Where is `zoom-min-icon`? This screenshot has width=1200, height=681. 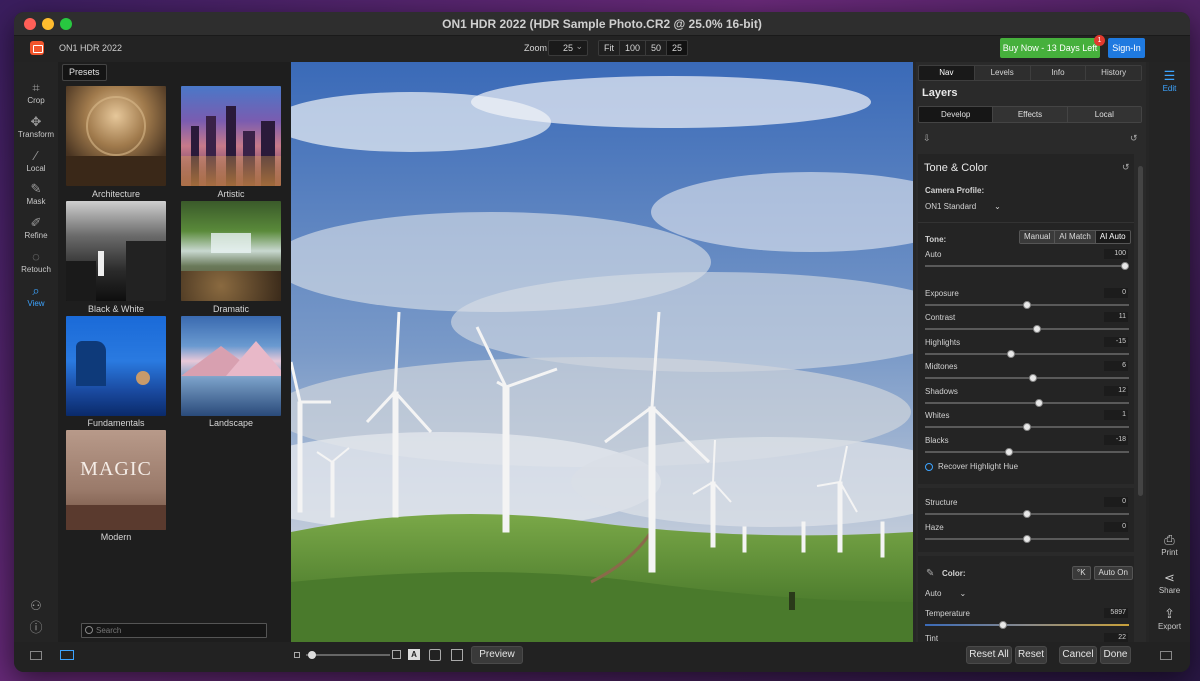
zoom-min-icon is located at coordinates (297, 655).